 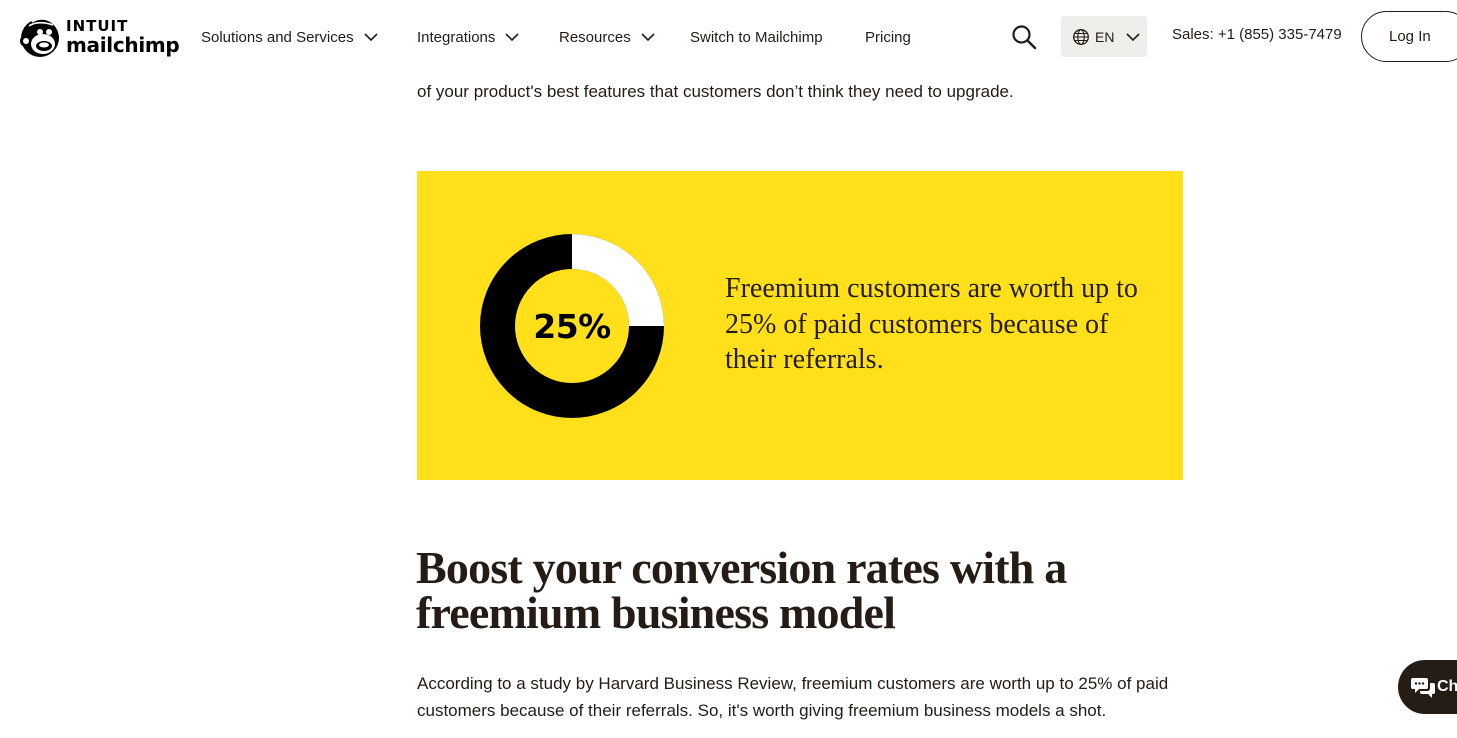 I want to click on freddie-logo-icon, so click(x=39, y=37).